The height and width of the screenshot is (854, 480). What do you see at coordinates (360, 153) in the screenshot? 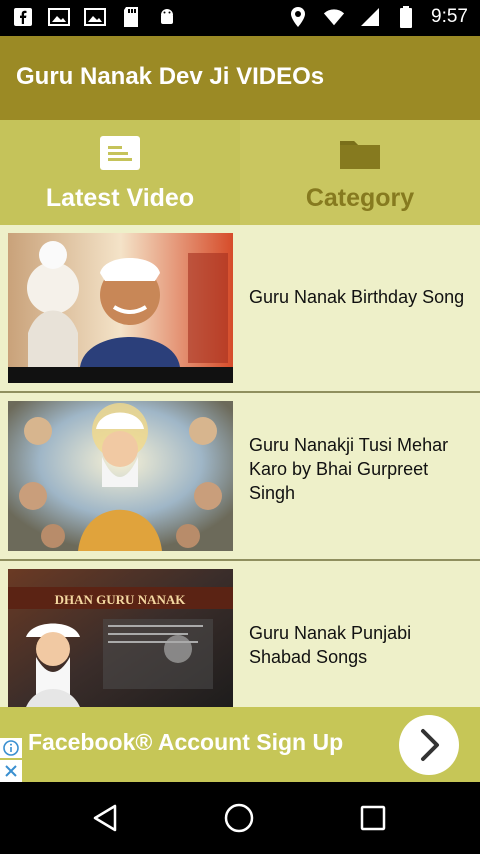
I see `folder-icon` at bounding box center [360, 153].